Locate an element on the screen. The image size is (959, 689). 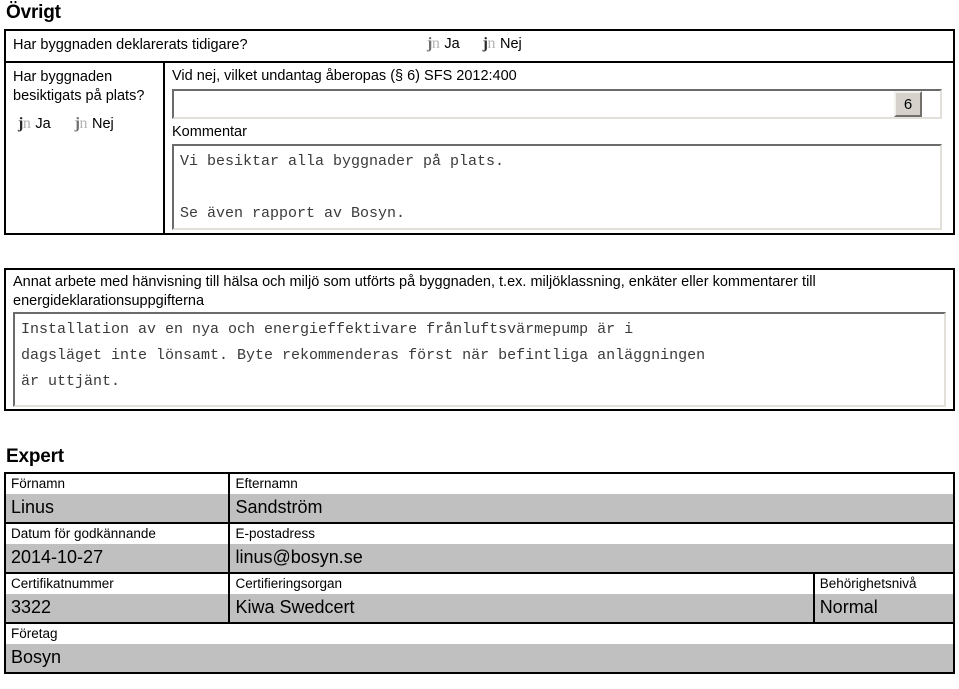
expert-value-certifieringsorgan: Kiwa Swedcert is located at coordinates (521, 608).